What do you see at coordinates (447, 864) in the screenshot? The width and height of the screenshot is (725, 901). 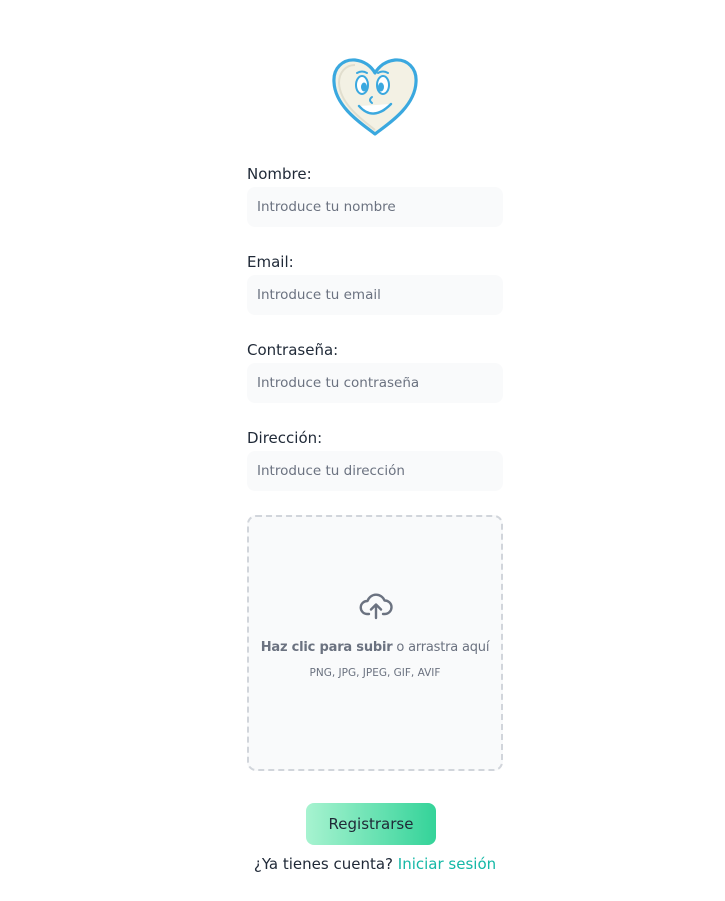 I see `login-link: Iniciar sesión` at bounding box center [447, 864].